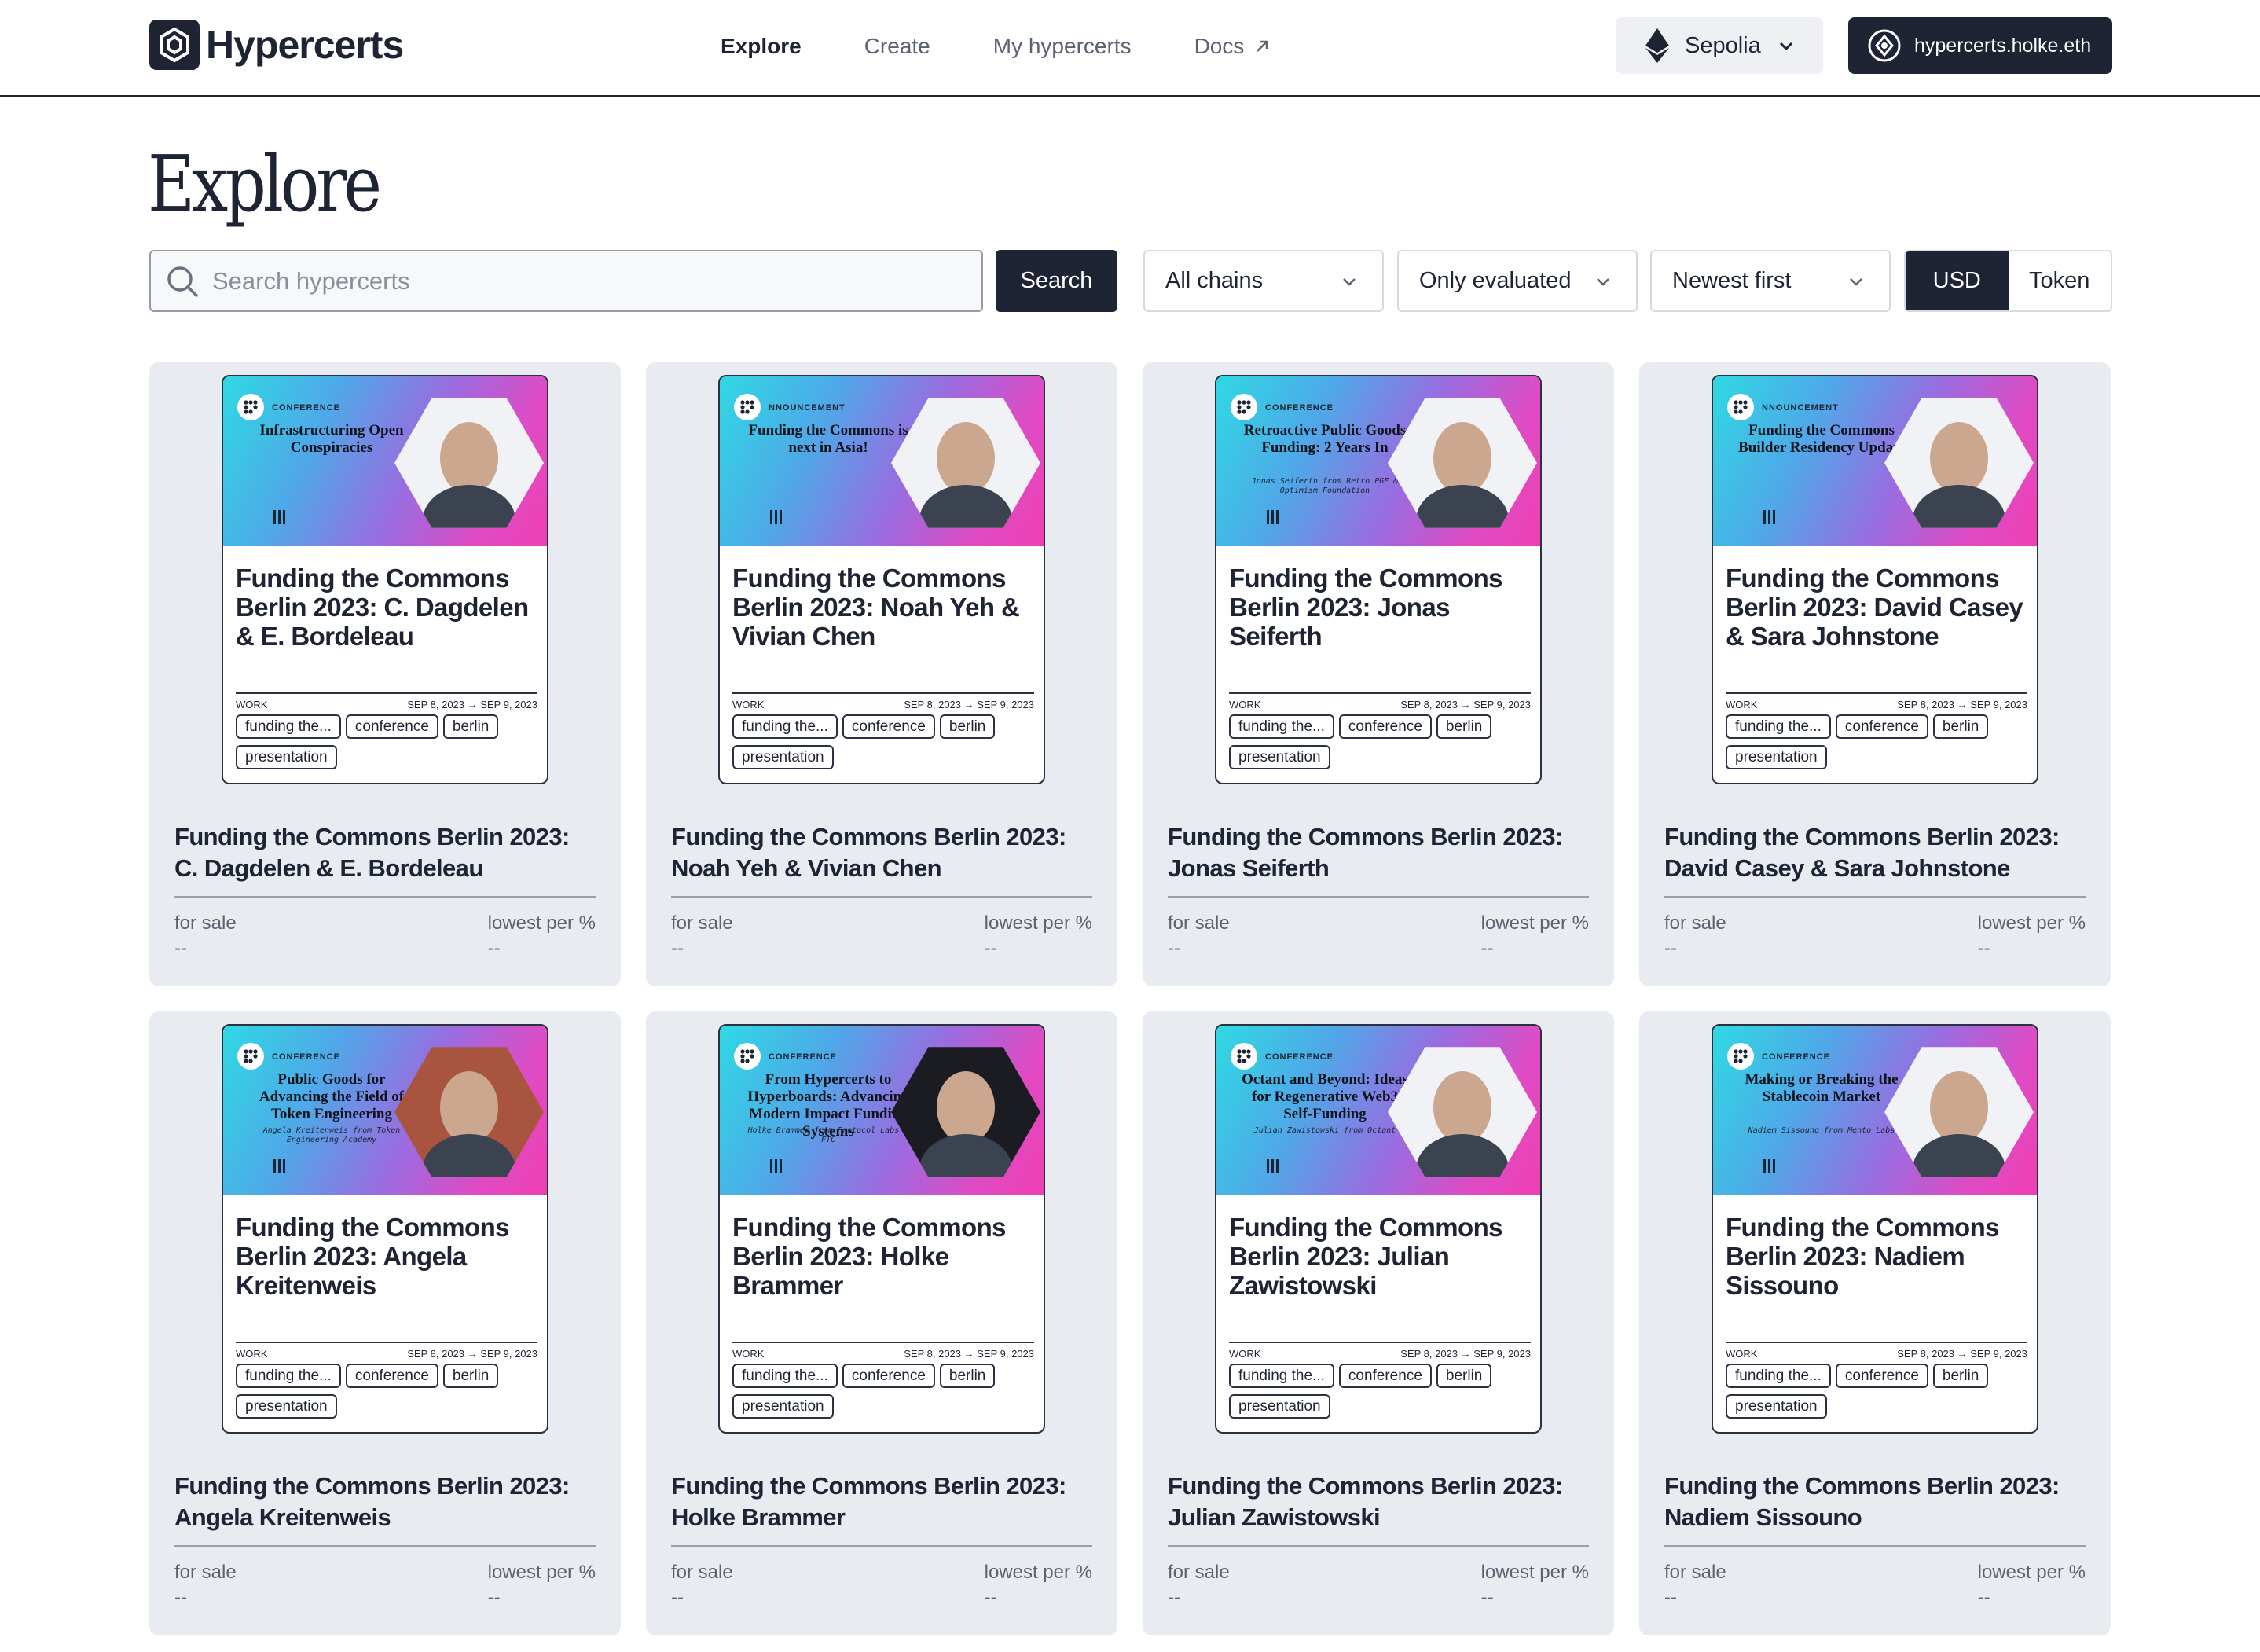 The height and width of the screenshot is (1652, 2260). Describe the element at coordinates (990, 948) in the screenshot. I see `lowest-price-value: --` at that location.